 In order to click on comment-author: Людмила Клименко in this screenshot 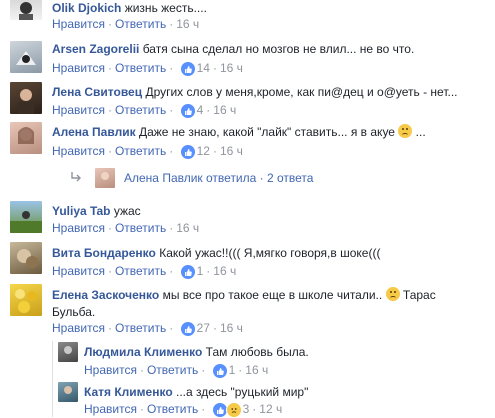, I will do `click(143, 352)`.